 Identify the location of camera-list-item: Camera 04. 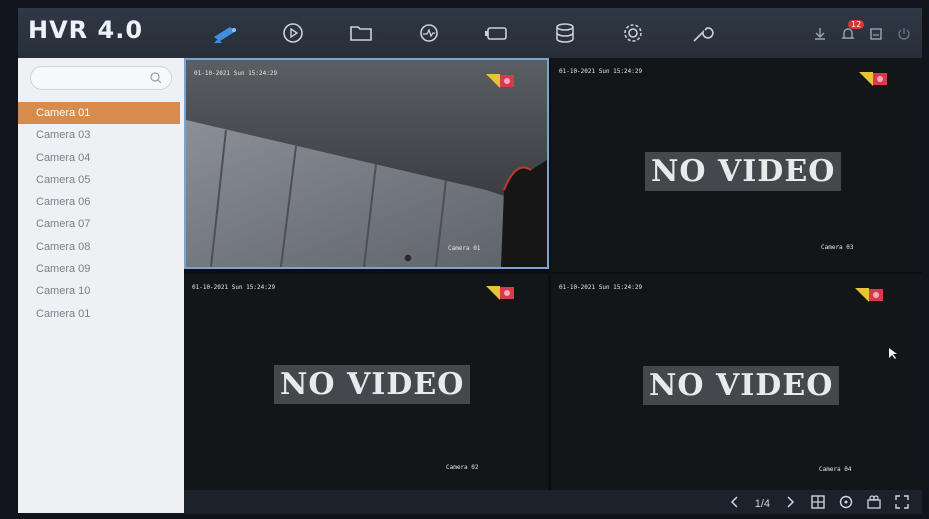
(101, 158).